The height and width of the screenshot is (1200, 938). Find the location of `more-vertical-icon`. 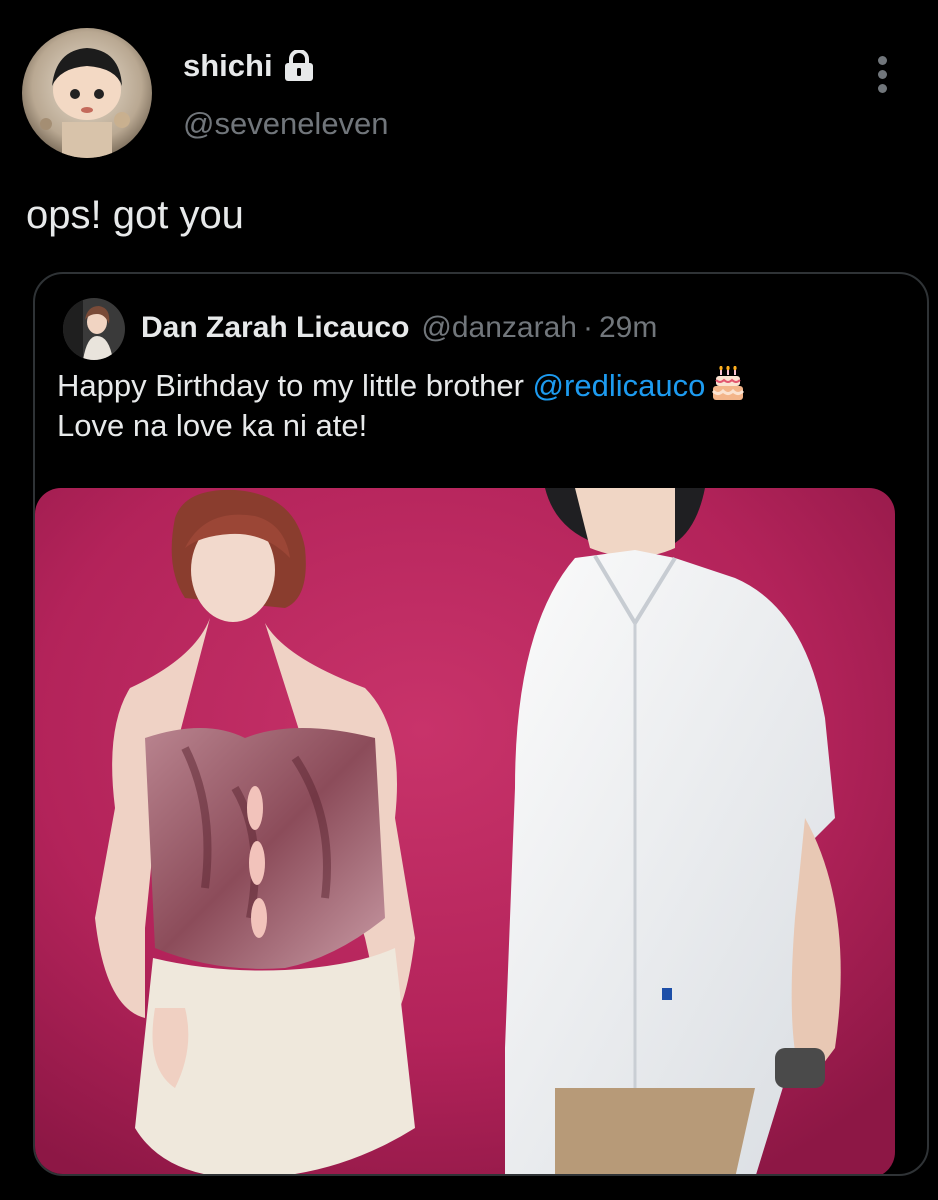

more-vertical-icon is located at coordinates (882, 60).